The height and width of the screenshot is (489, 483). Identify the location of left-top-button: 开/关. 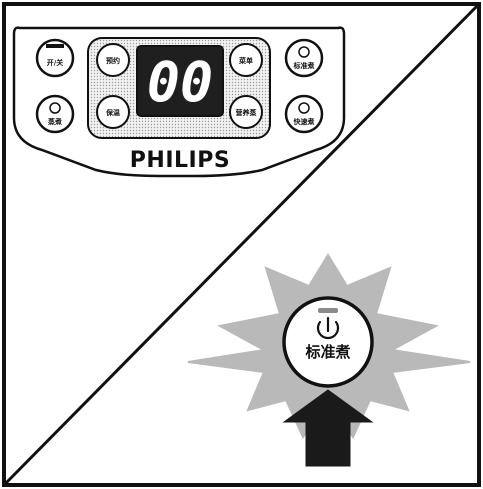
(55, 58).